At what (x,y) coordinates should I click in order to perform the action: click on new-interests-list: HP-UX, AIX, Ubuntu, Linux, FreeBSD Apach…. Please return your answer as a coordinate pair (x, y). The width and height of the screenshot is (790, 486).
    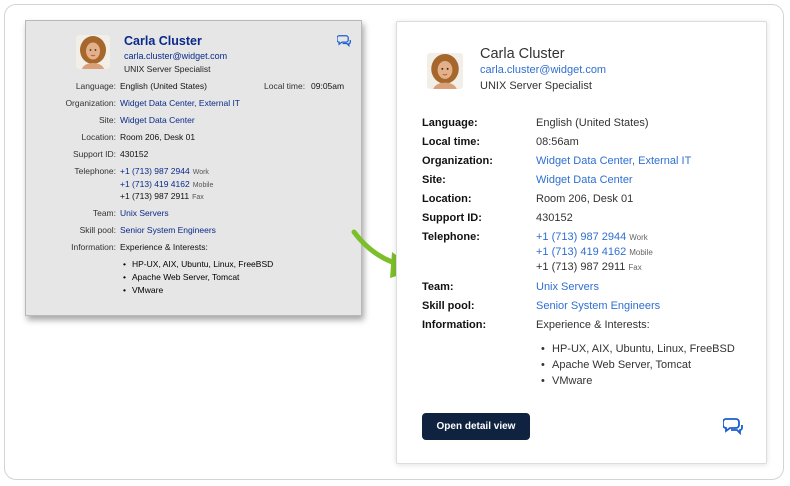
    Looking at the image, I should click on (636, 365).